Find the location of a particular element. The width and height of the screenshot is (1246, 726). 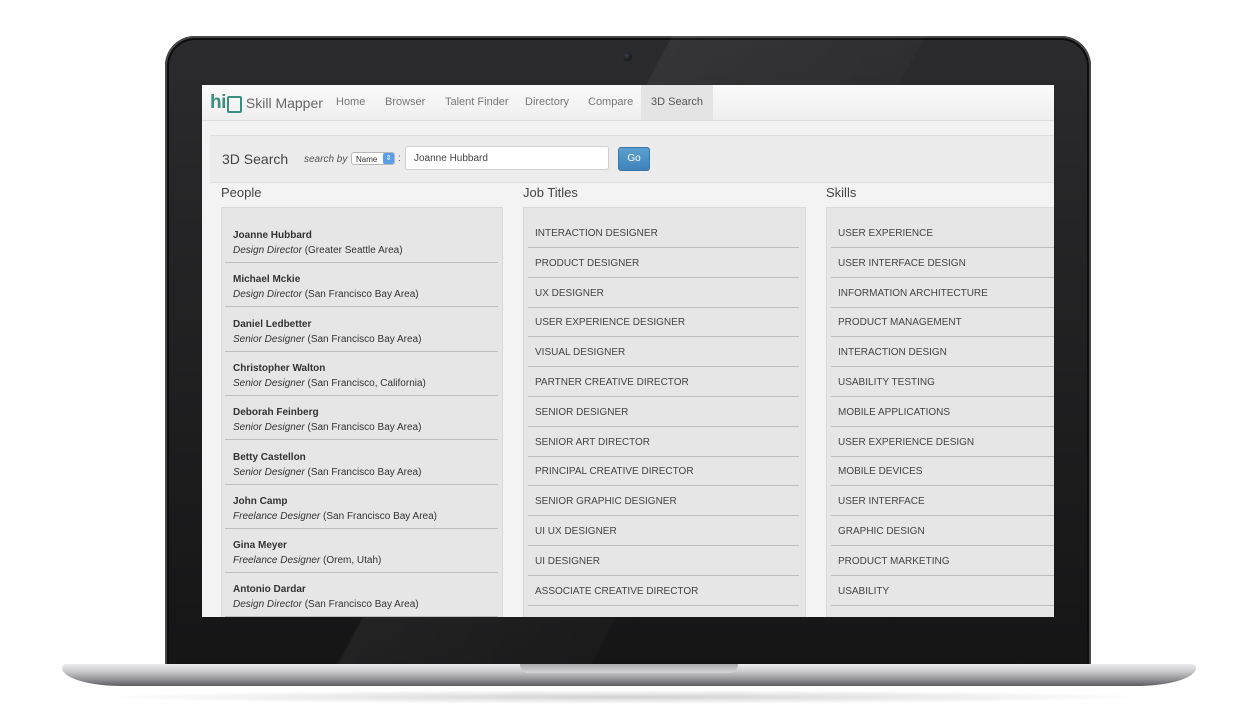

search-by-select: Name ⇕ is located at coordinates (373, 158).